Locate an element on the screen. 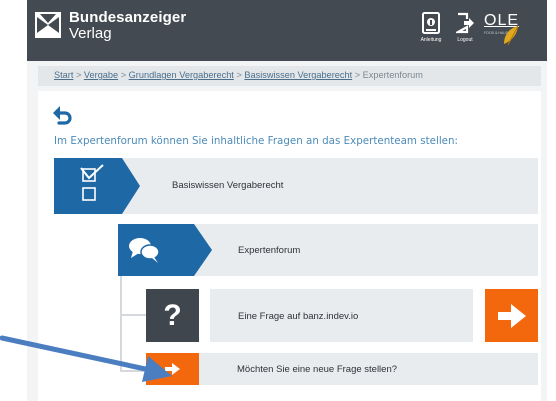 This screenshot has width=556, height=401. arrow-right-icon is located at coordinates (512, 316).